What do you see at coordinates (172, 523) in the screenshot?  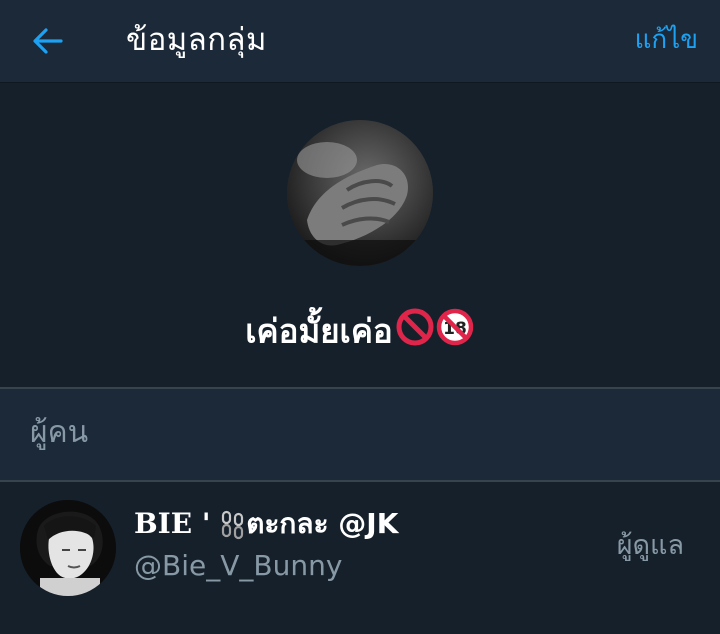 I see `member-name-prefix: BIE '` at bounding box center [172, 523].